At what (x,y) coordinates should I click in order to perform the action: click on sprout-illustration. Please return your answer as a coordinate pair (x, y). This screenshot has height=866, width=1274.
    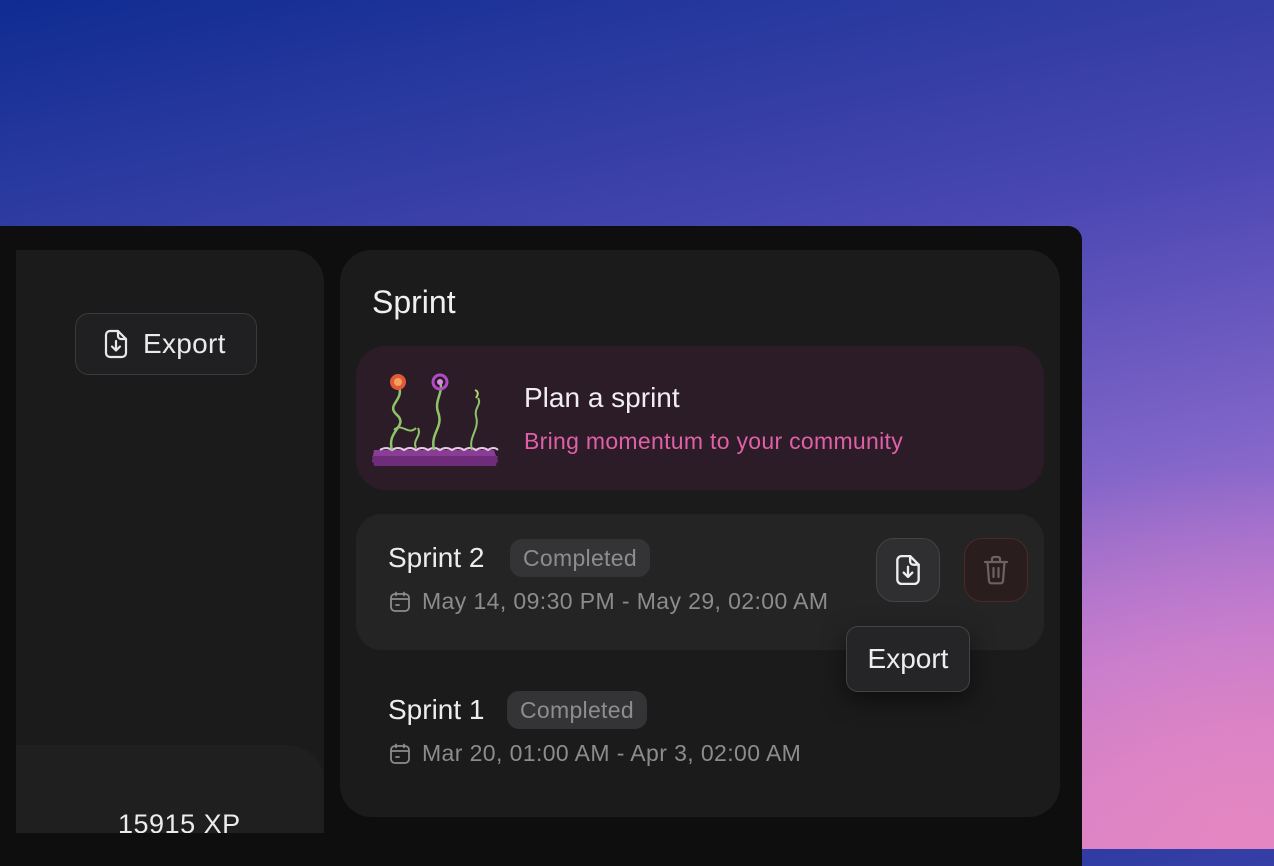
    Looking at the image, I should click on (435, 419).